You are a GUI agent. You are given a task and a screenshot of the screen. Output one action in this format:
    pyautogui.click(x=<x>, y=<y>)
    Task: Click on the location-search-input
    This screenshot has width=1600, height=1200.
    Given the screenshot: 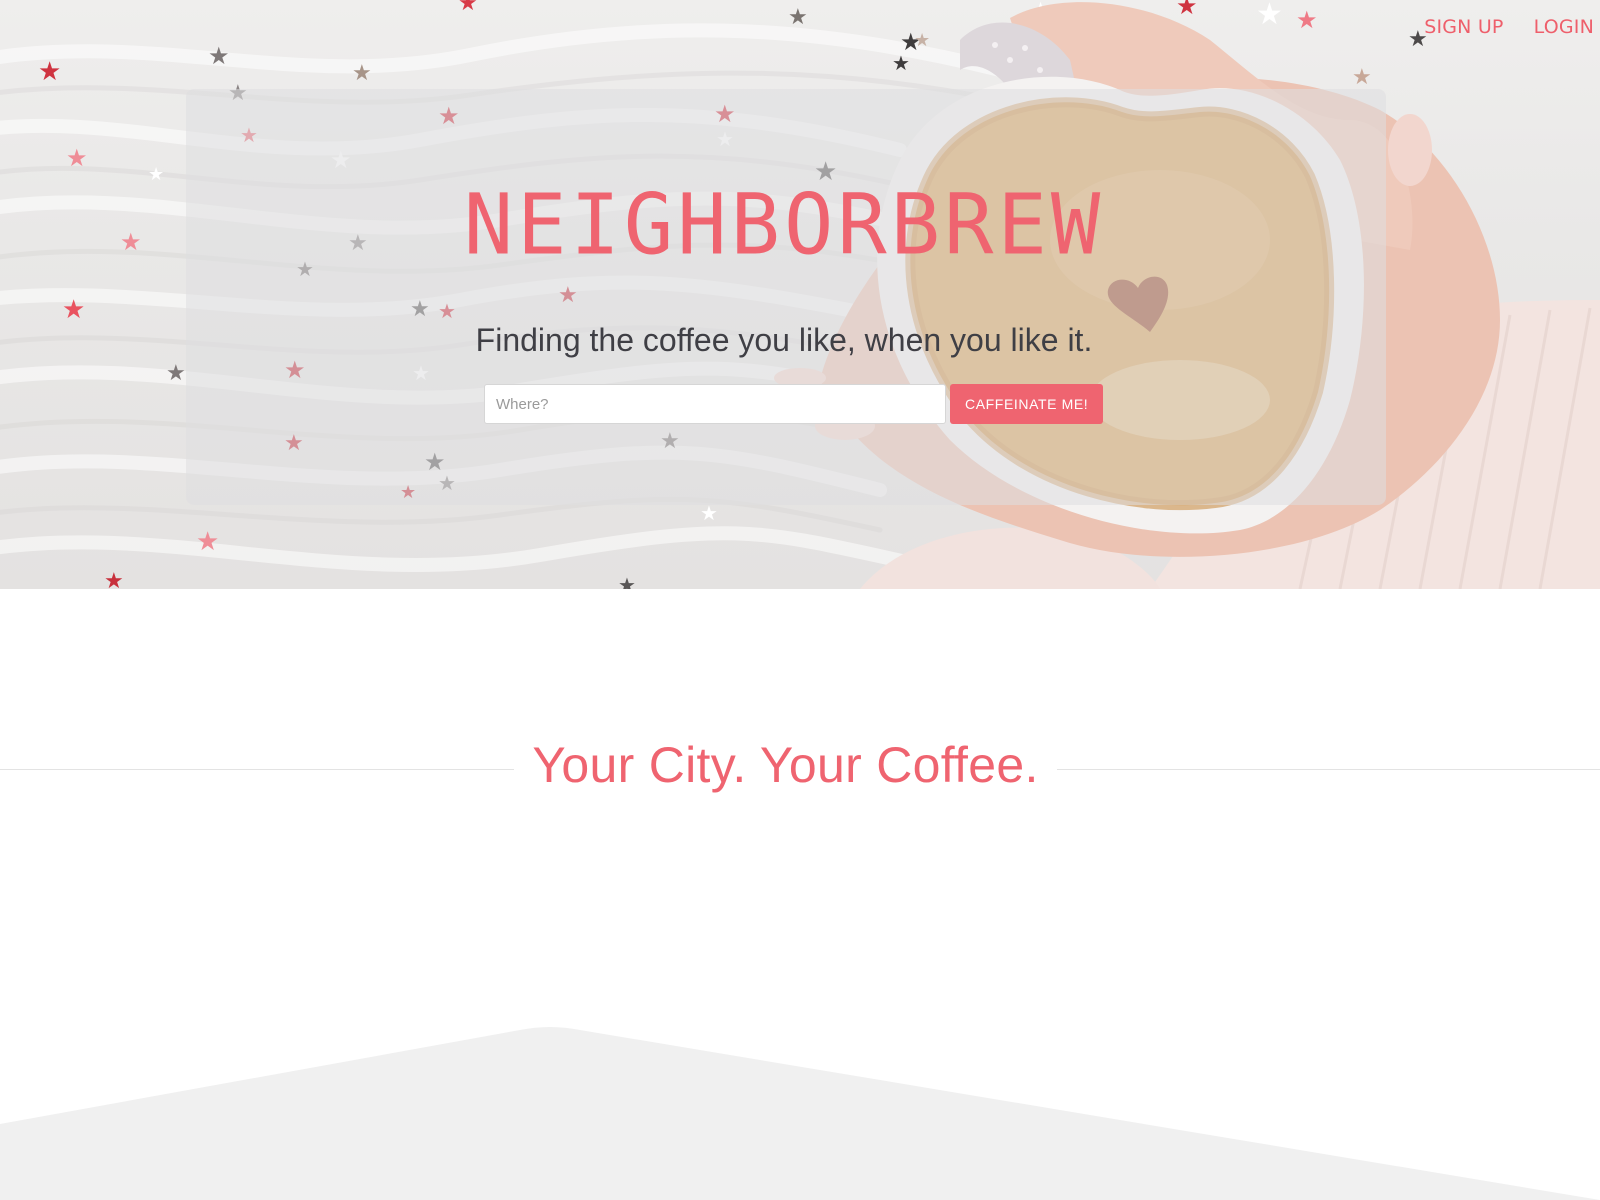 What is the action you would take?
    pyautogui.click(x=715, y=404)
    